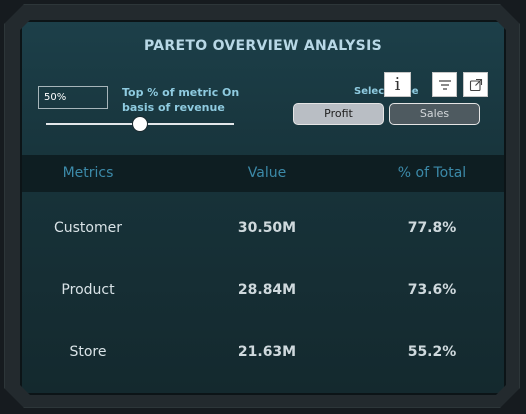 This screenshot has width=526, height=414. I want to click on filter-button, so click(444, 84).